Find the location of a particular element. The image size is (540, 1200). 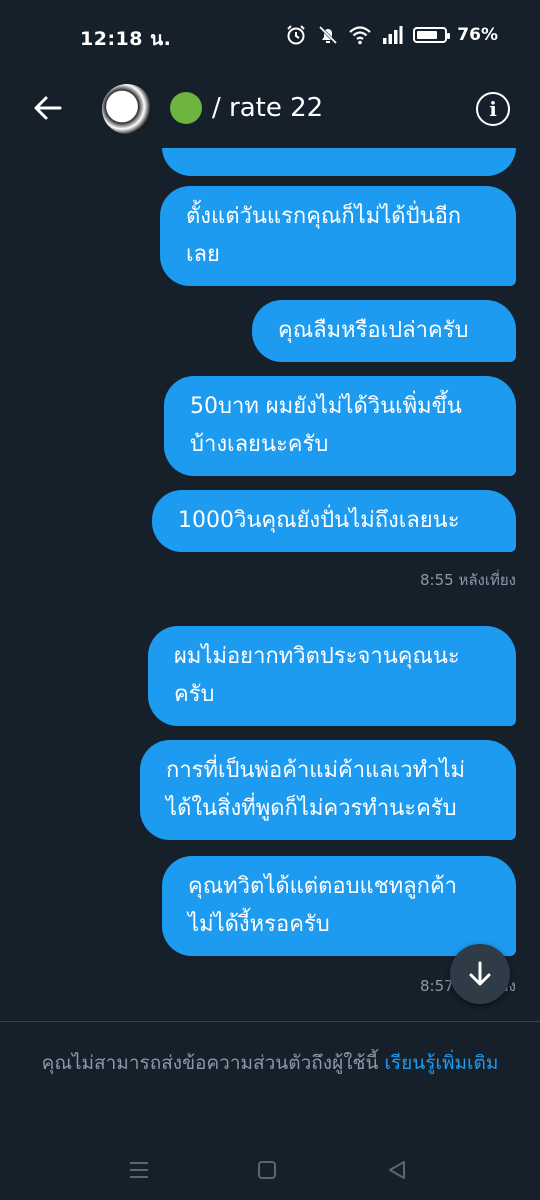

chat-title-group: / rate 22 is located at coordinates (246, 108).